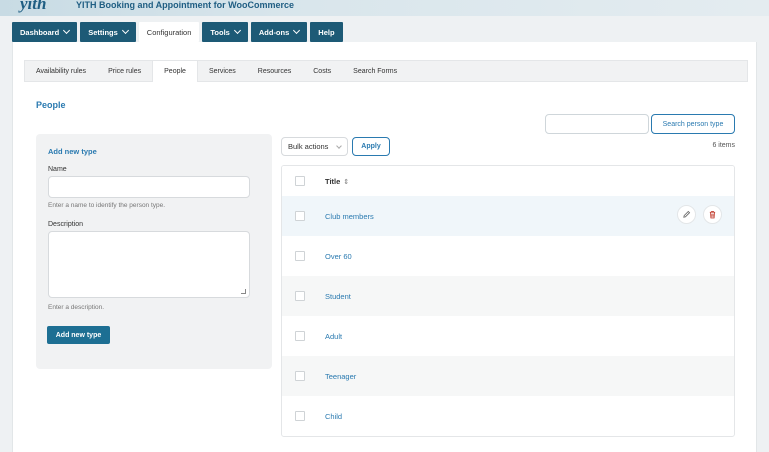 Image resolution: width=769 pixels, height=452 pixels. What do you see at coordinates (333, 336) in the screenshot?
I see `row-title-link: Adult` at bounding box center [333, 336].